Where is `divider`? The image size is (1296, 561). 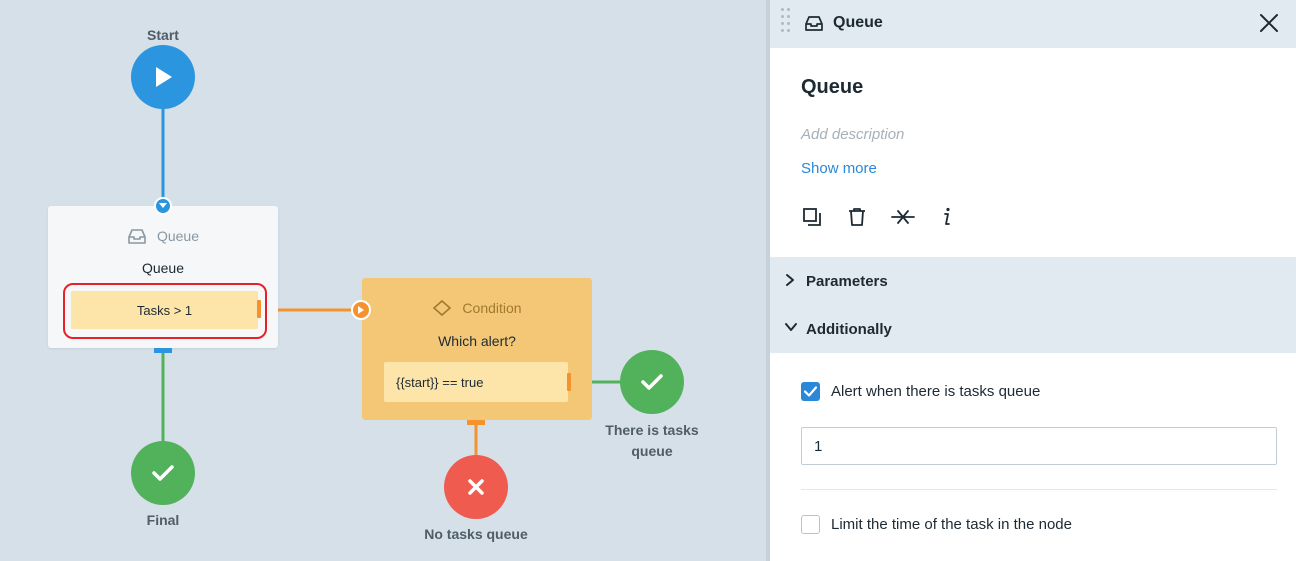
divider is located at coordinates (1039, 489).